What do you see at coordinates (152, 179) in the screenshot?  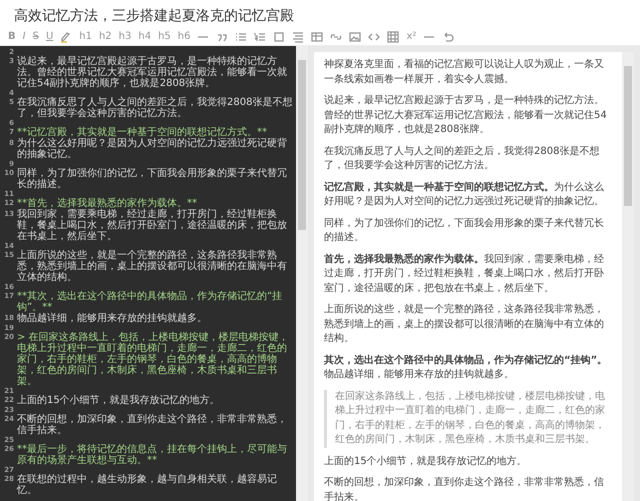 I see `code-line: 同样，为了加强你们的记忆，下面我会用形象的栗子来代替冗长的描述。` at bounding box center [152, 179].